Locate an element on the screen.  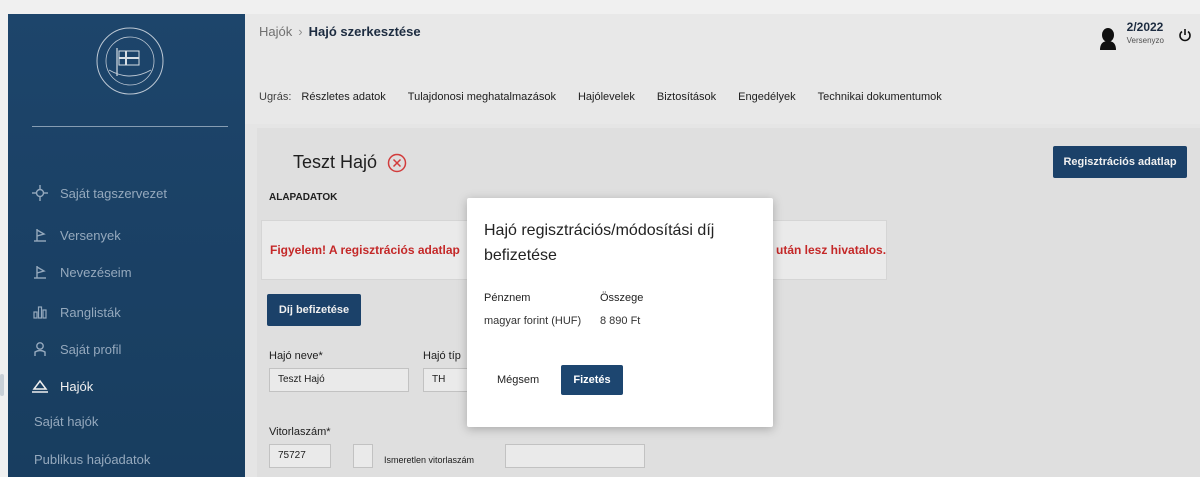
currency-value: magyar forint (HUF) is located at coordinates (533, 321).